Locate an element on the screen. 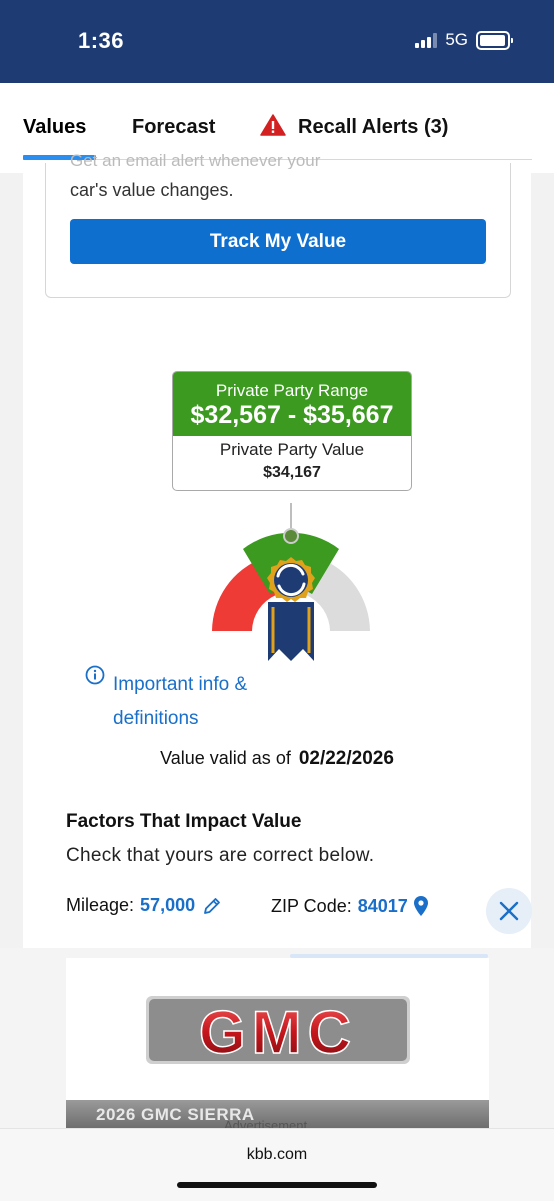 This screenshot has height=1201, width=554. pencil-icon is located at coordinates (212, 906).